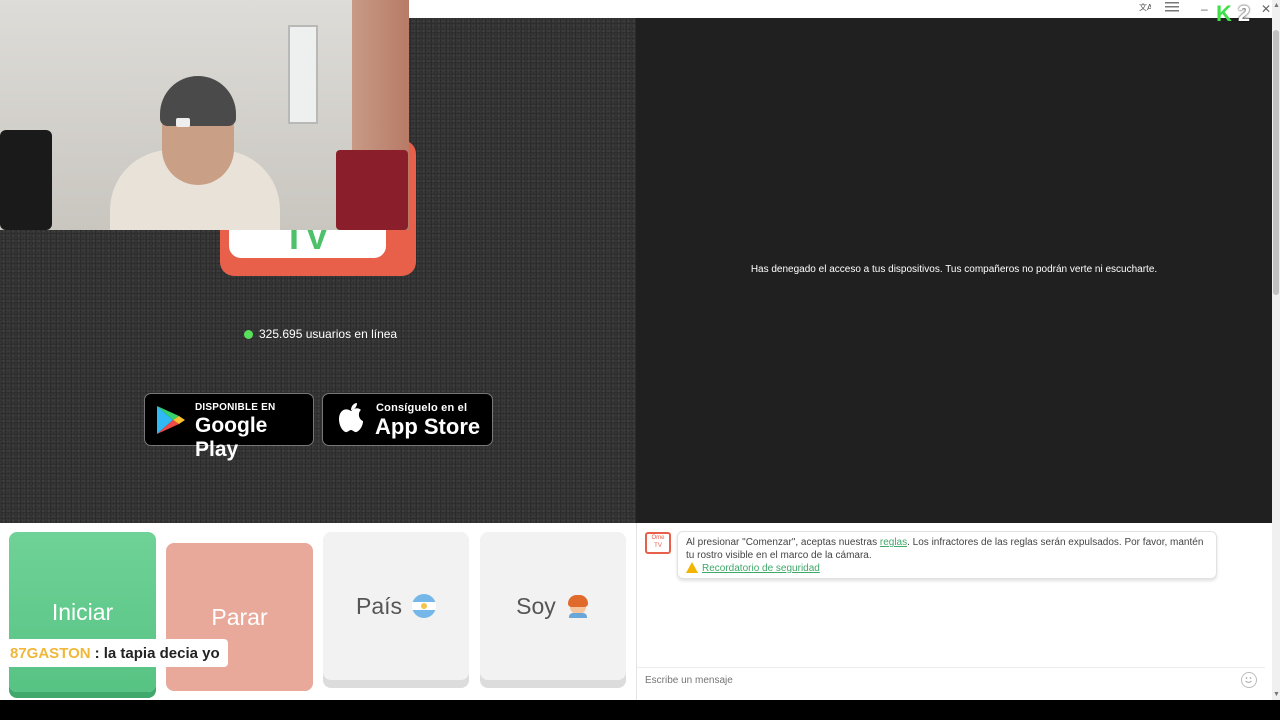  I want to click on apple-icon, so click(351, 420).